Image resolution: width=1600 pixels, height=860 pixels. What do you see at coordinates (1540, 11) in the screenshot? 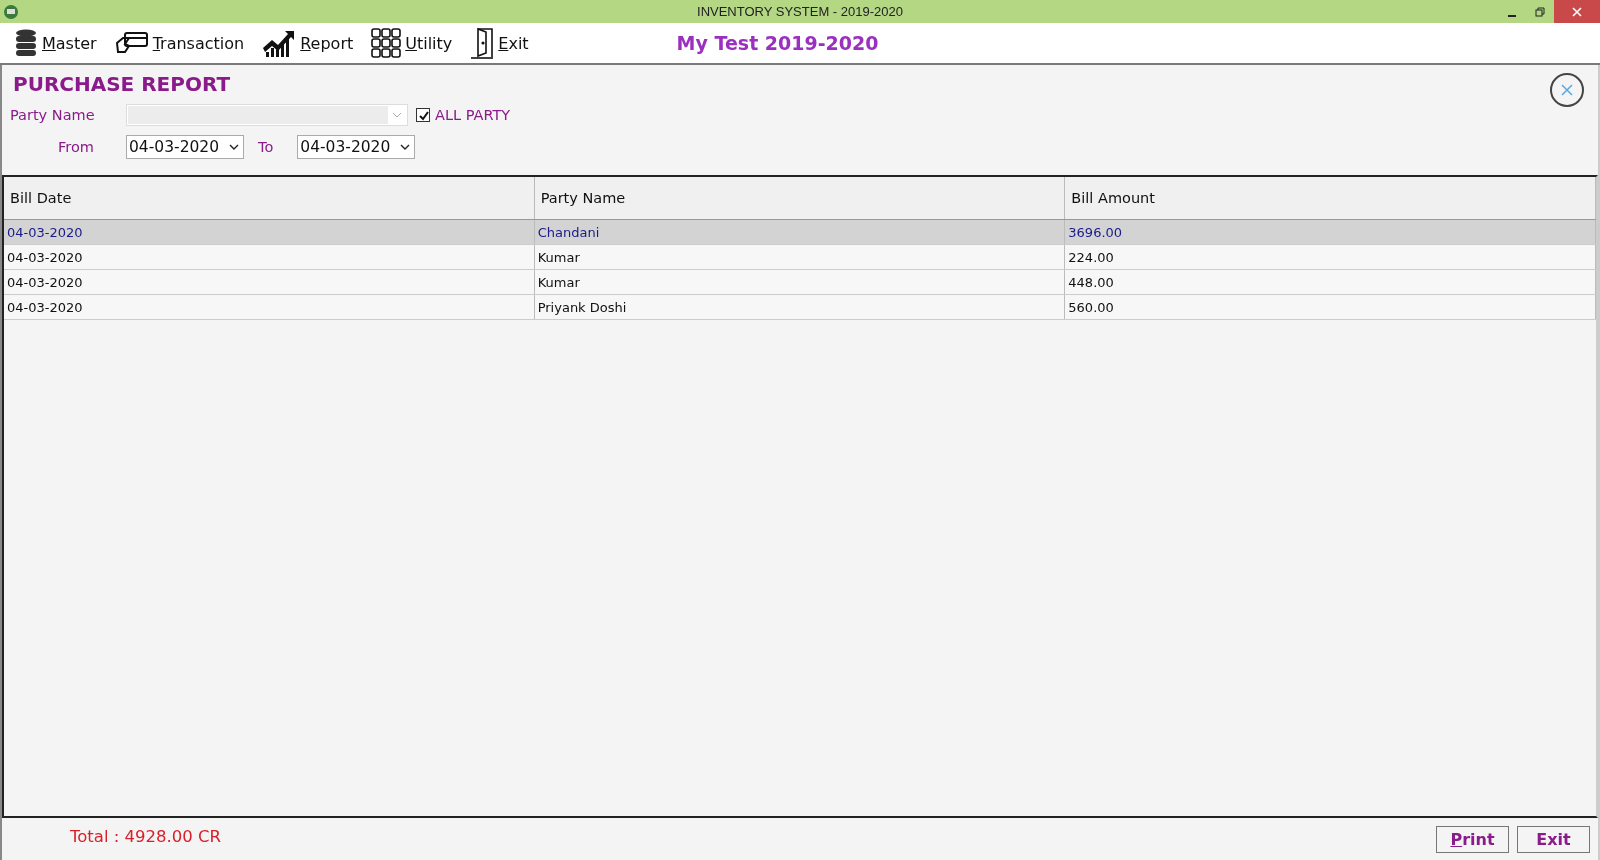
I see `restore-icon` at bounding box center [1540, 11].